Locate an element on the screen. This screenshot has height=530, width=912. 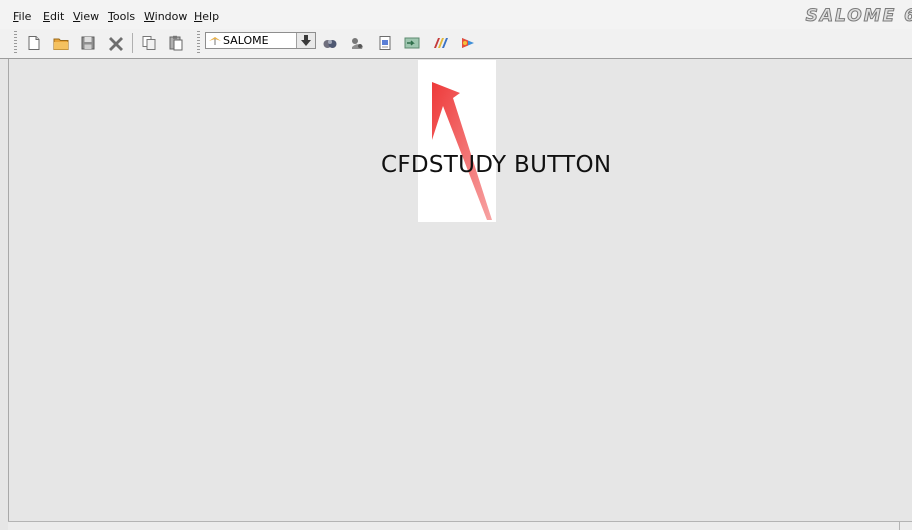
menu-file: File is located at coordinates (22, 16).